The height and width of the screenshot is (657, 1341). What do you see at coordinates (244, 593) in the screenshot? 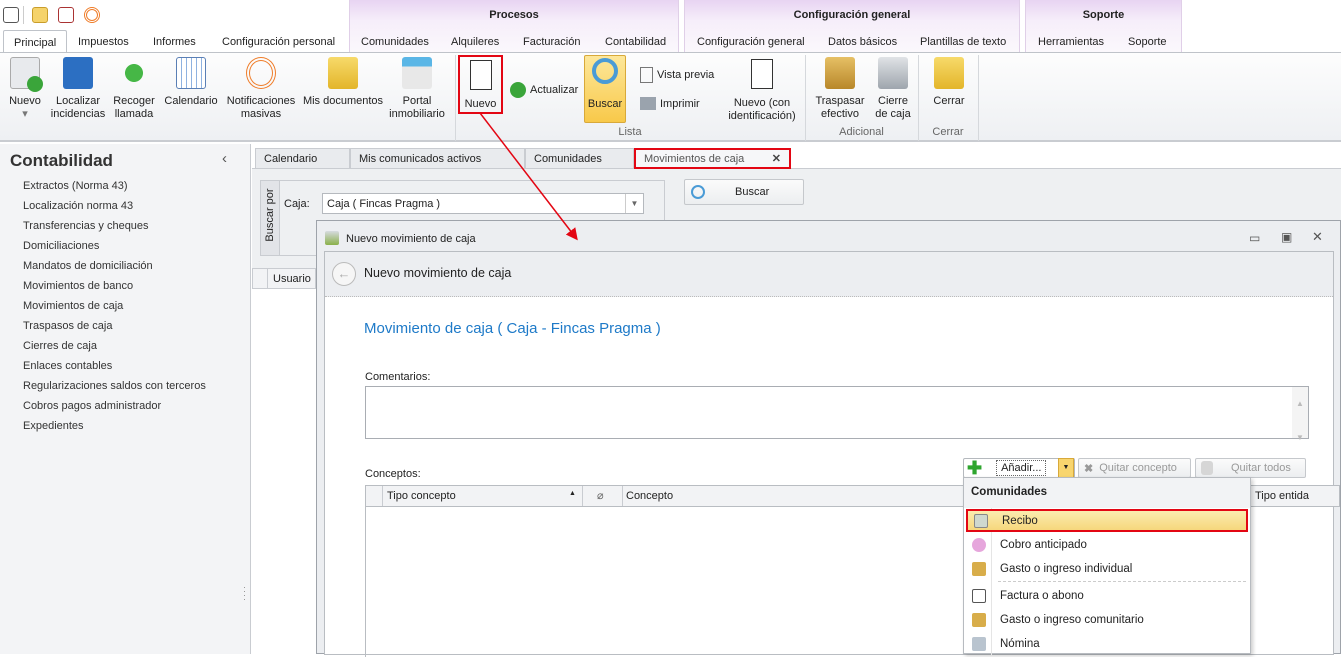
I see `splitter-handle: · · · ·` at bounding box center [244, 593].